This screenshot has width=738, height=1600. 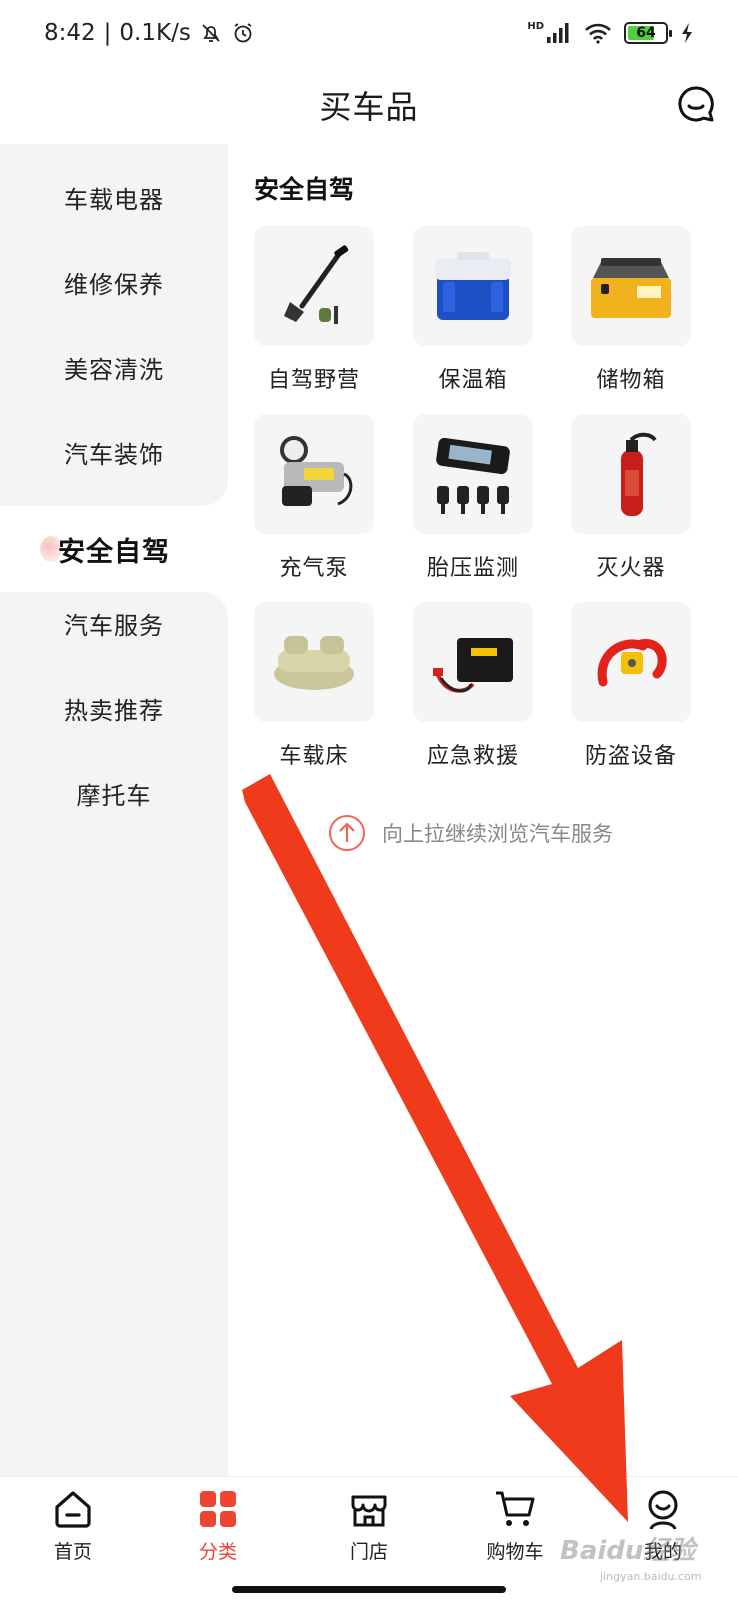 I want to click on alarm-icon, so click(x=243, y=33).